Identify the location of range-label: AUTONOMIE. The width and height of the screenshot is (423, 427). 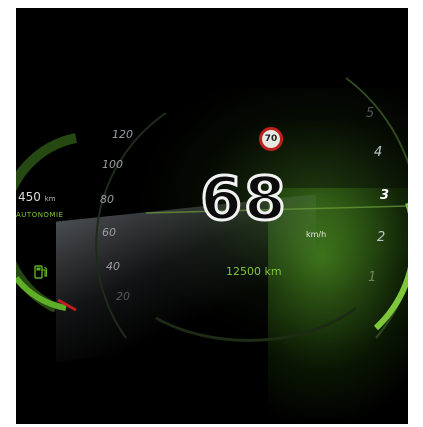
(40, 215).